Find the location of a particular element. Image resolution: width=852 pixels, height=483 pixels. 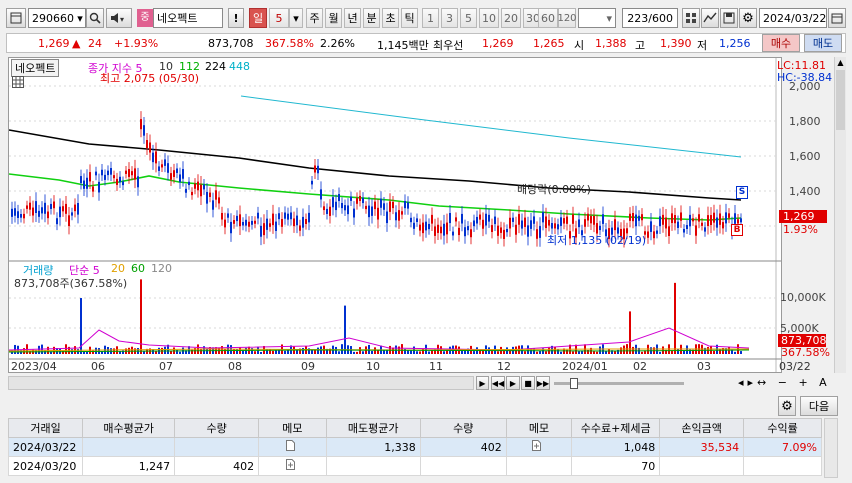

period-count-dropdown-icon: ▾ is located at coordinates (296, 18).